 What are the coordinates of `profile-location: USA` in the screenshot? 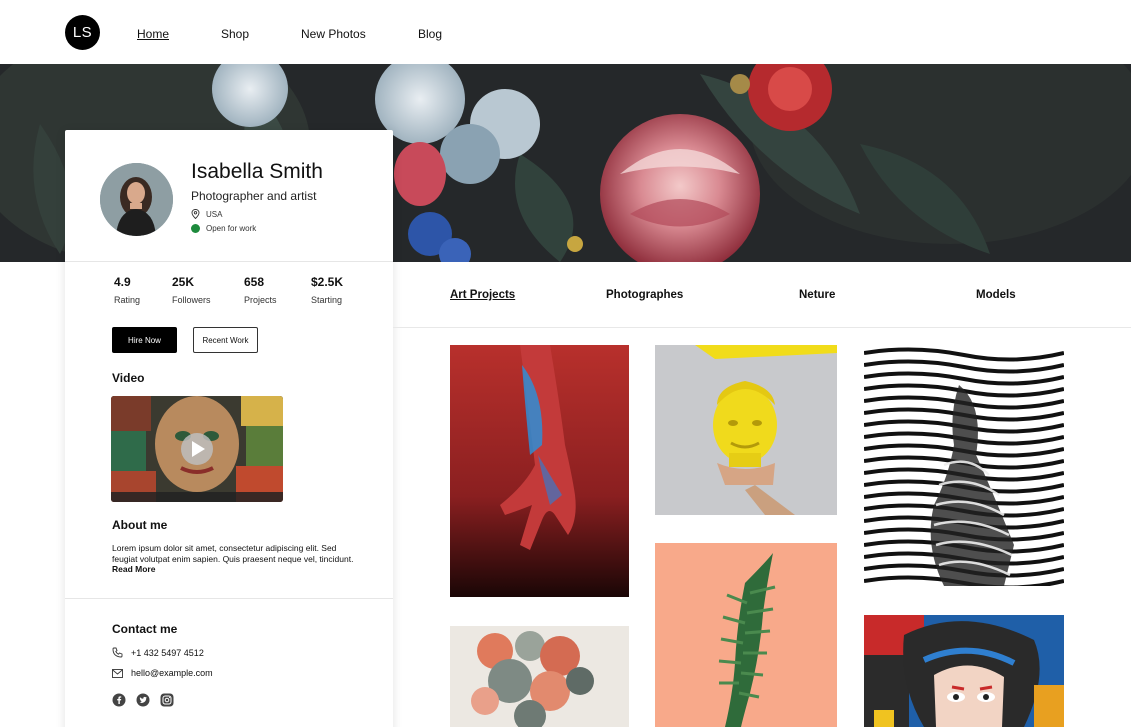 It's located at (206, 214).